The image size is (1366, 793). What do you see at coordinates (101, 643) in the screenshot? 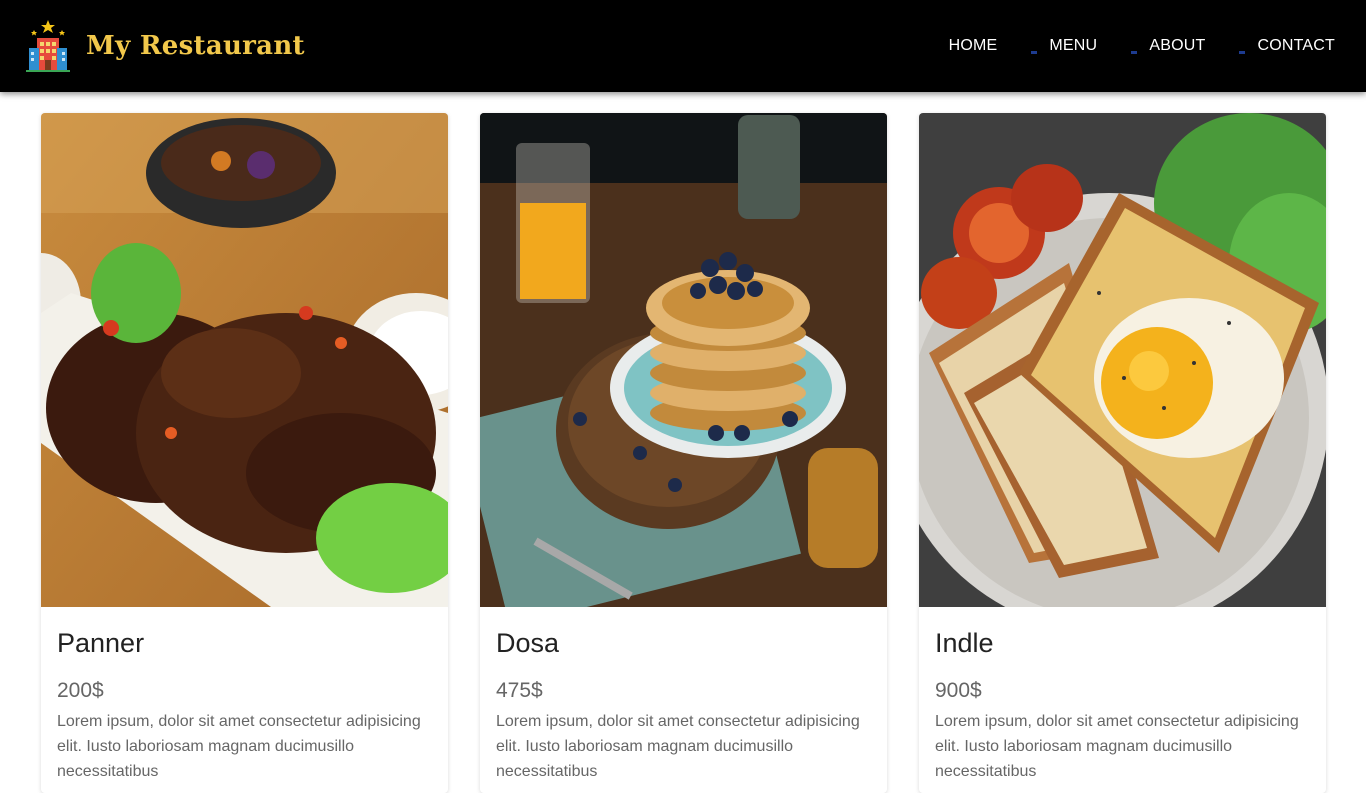
I see `card-title: Panner` at bounding box center [101, 643].